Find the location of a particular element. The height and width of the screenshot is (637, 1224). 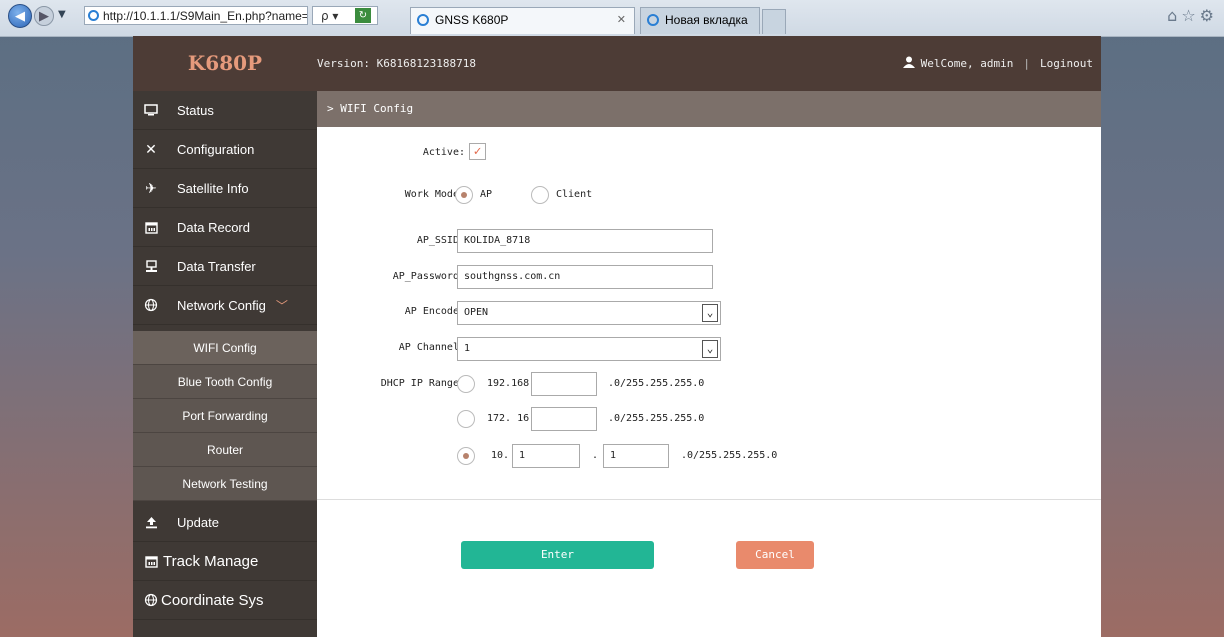

logo: K680P is located at coordinates (225, 63).